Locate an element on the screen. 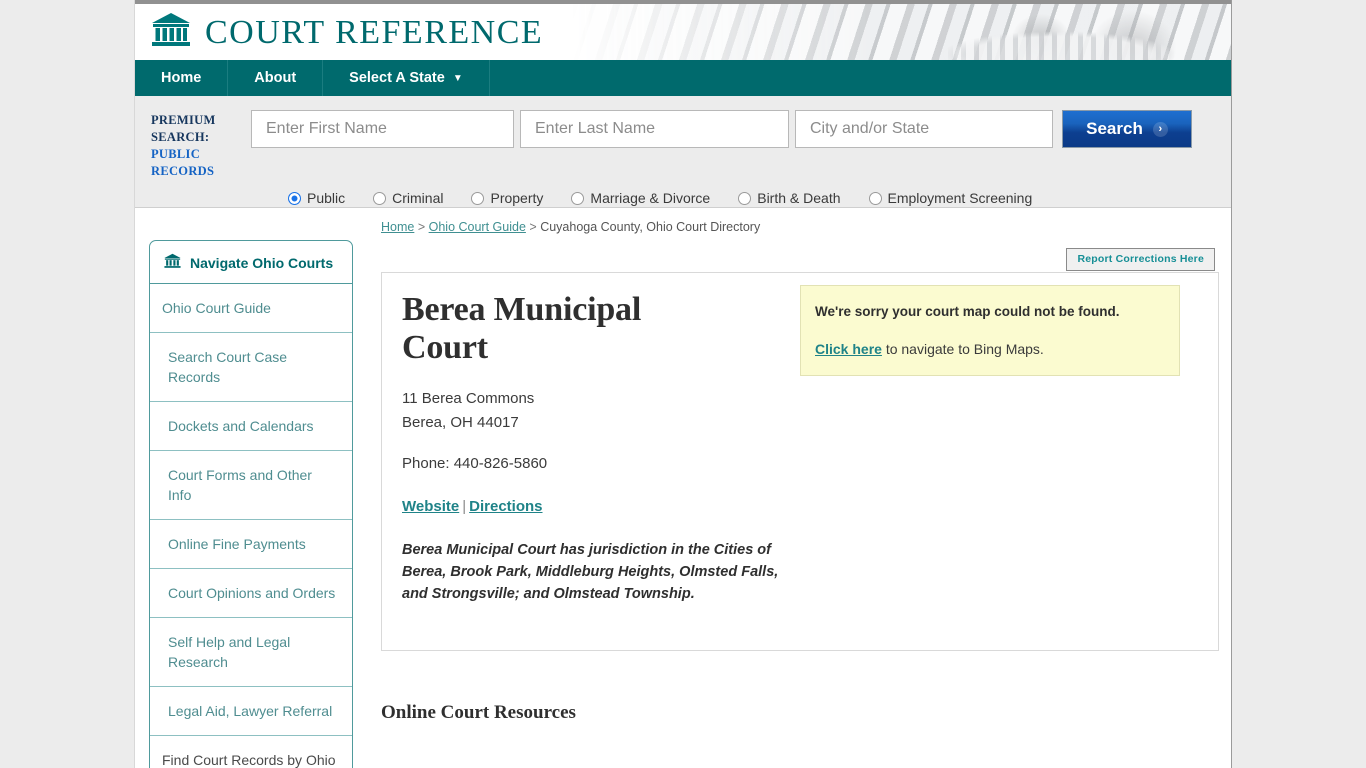  radio-criminal: Criminal is located at coordinates (408, 198).